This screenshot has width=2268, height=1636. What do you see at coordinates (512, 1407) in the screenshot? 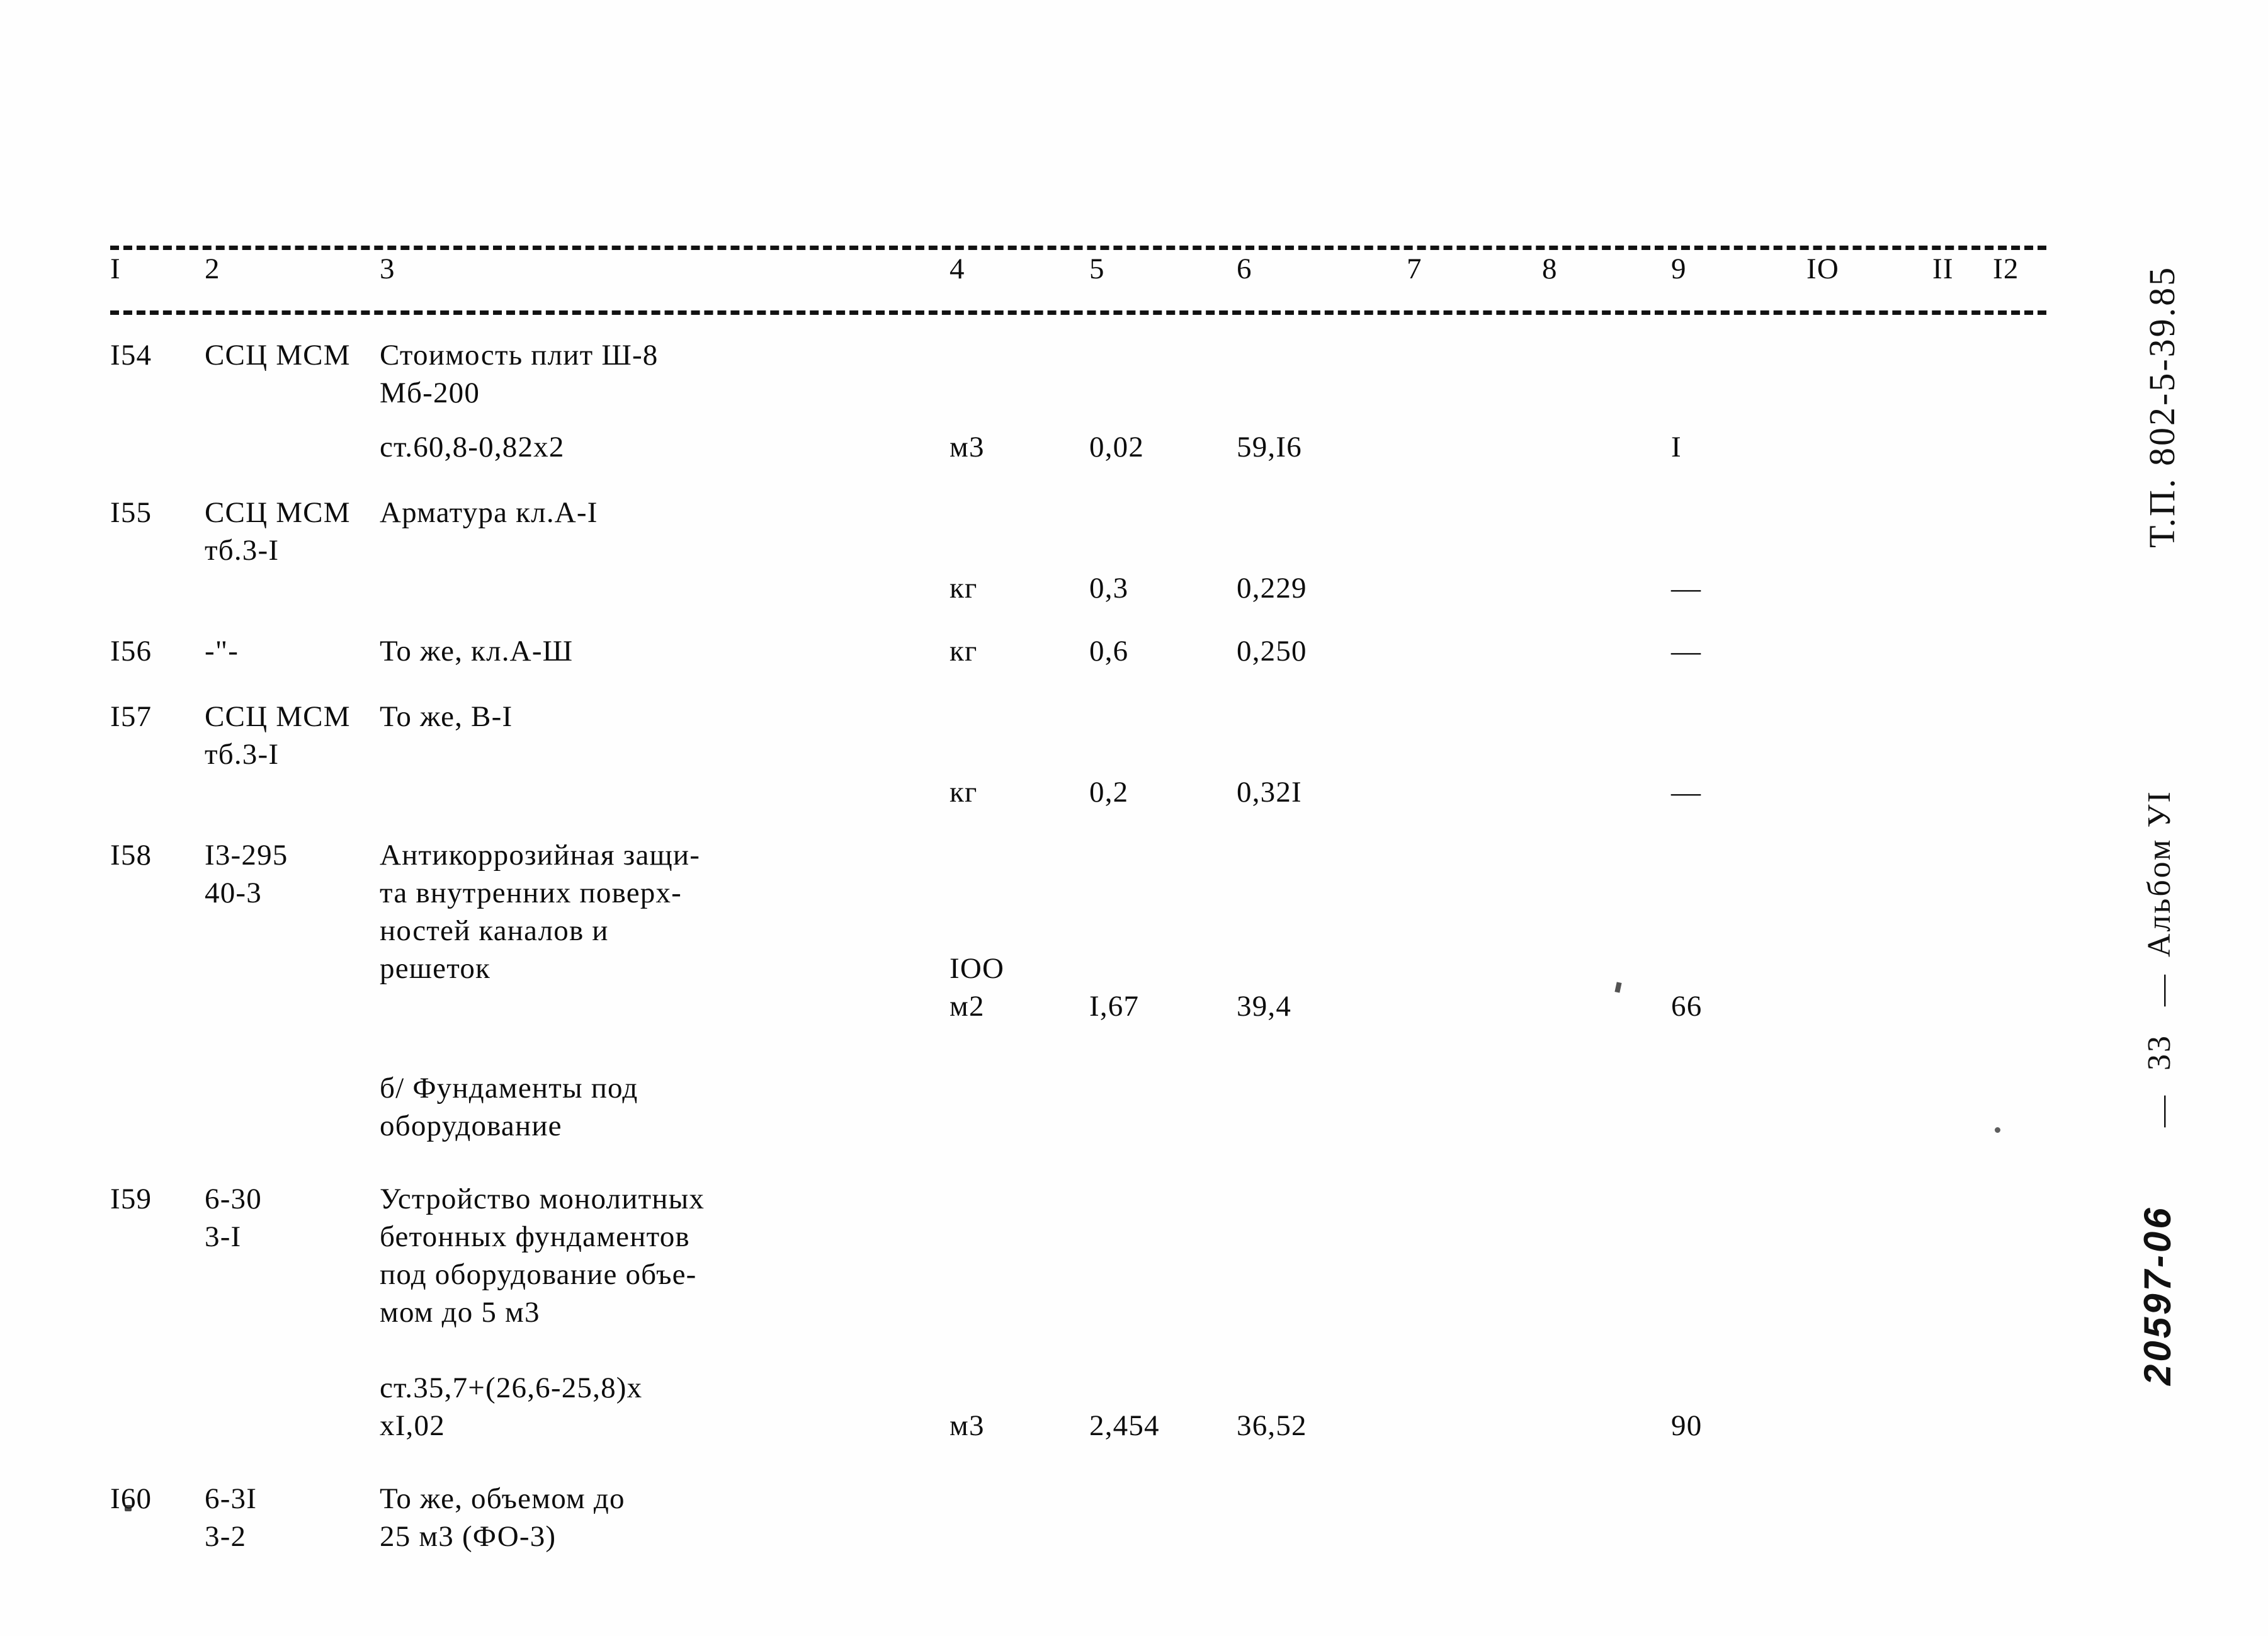
I see `row-formula: ст.35,7+(26,6-25,8)х хI,02` at bounding box center [512, 1407].